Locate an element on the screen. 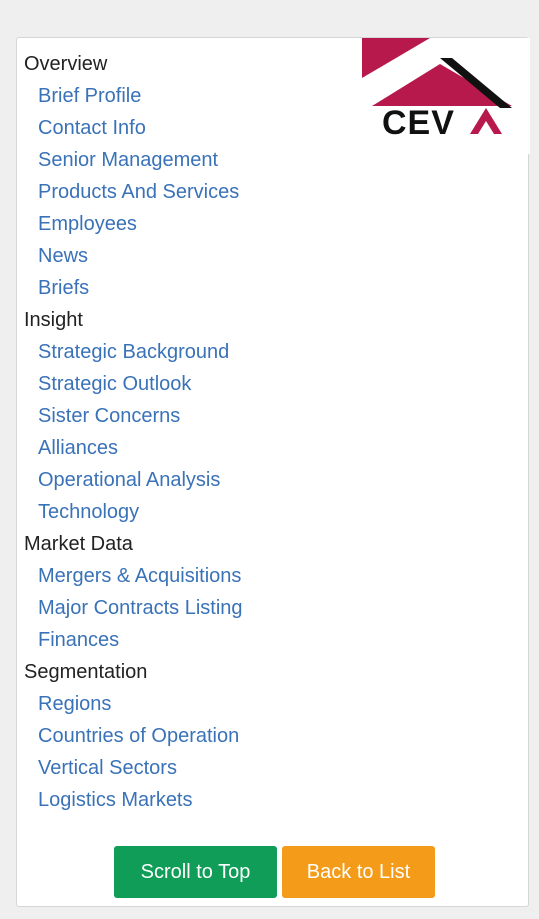 The width and height of the screenshot is (539, 919). nav-link-vertical-sectors: Vertical Sectors is located at coordinates (133, 768).